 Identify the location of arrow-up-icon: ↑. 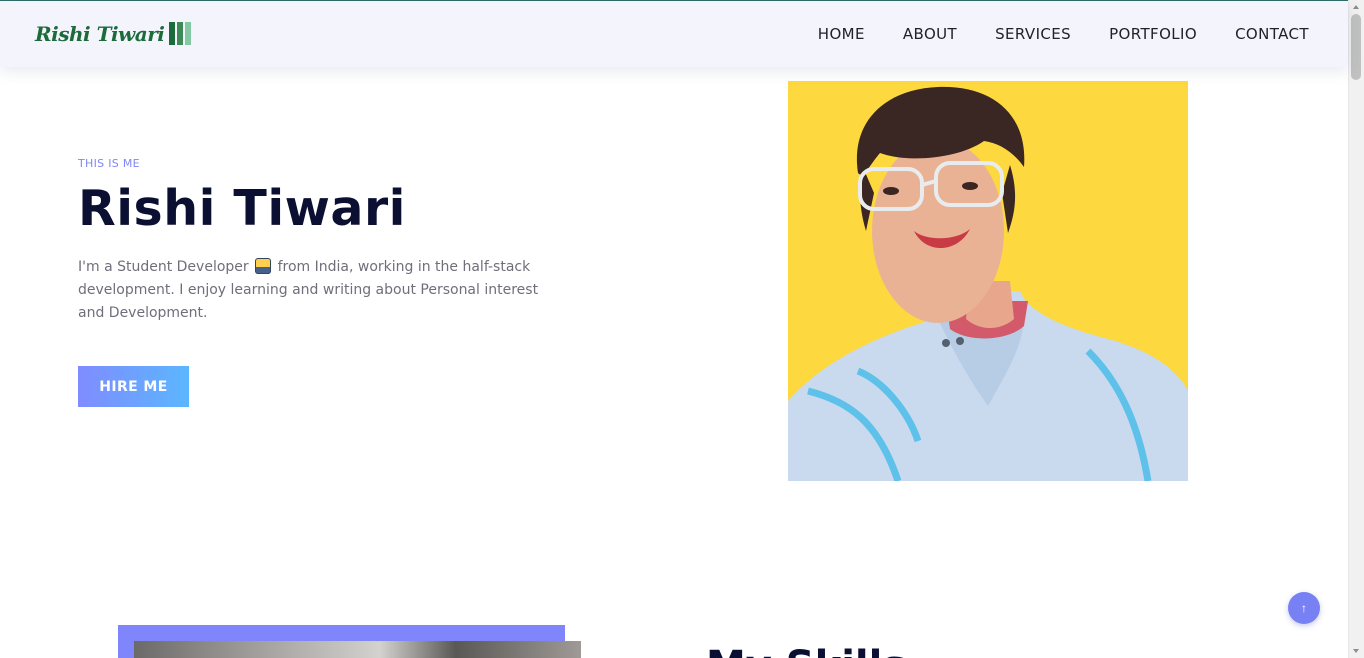
(1304, 608).